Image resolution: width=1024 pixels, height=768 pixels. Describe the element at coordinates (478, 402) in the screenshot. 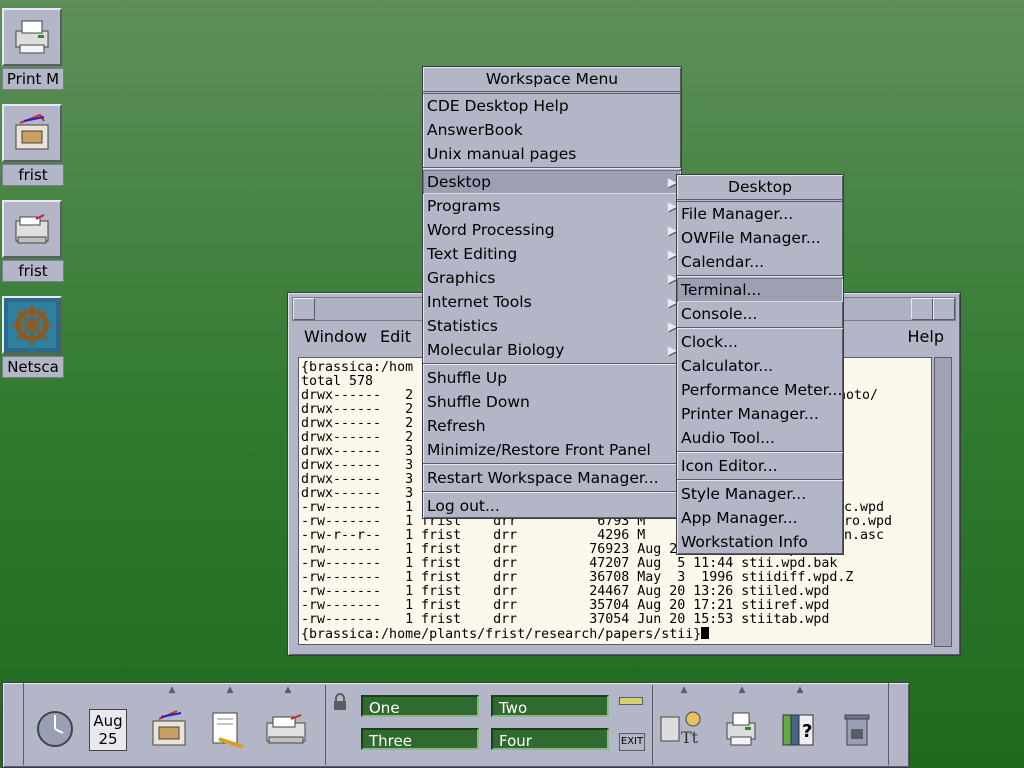

I see `menu-item-label: Shuffle Down` at that location.